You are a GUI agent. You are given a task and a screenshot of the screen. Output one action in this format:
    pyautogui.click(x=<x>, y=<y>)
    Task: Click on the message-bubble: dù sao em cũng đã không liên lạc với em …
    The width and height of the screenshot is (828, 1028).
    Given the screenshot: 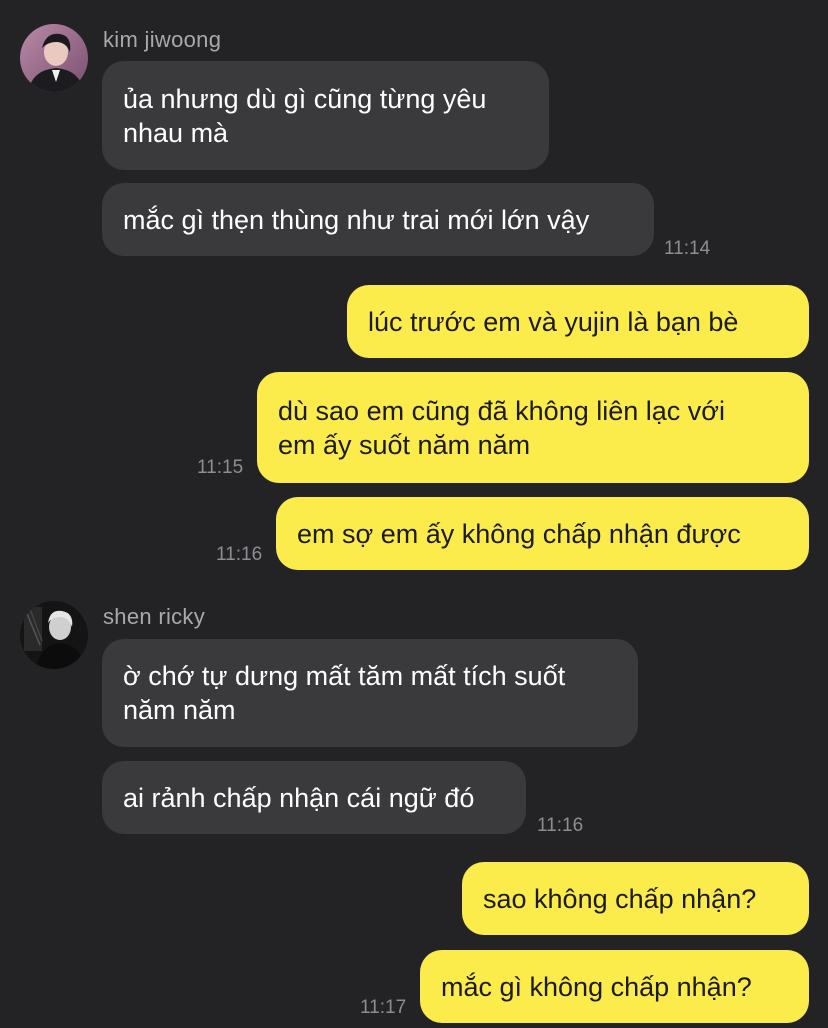 What is the action you would take?
    pyautogui.click(x=533, y=427)
    